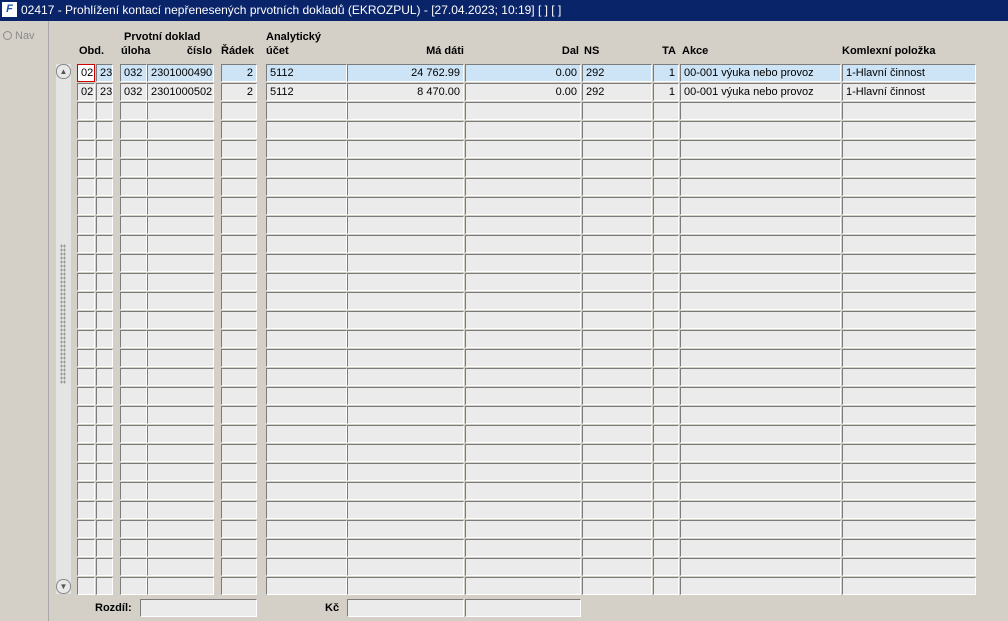 This screenshot has height=621, width=1008. What do you see at coordinates (617, 92) in the screenshot?
I see `ns-field: 292` at bounding box center [617, 92].